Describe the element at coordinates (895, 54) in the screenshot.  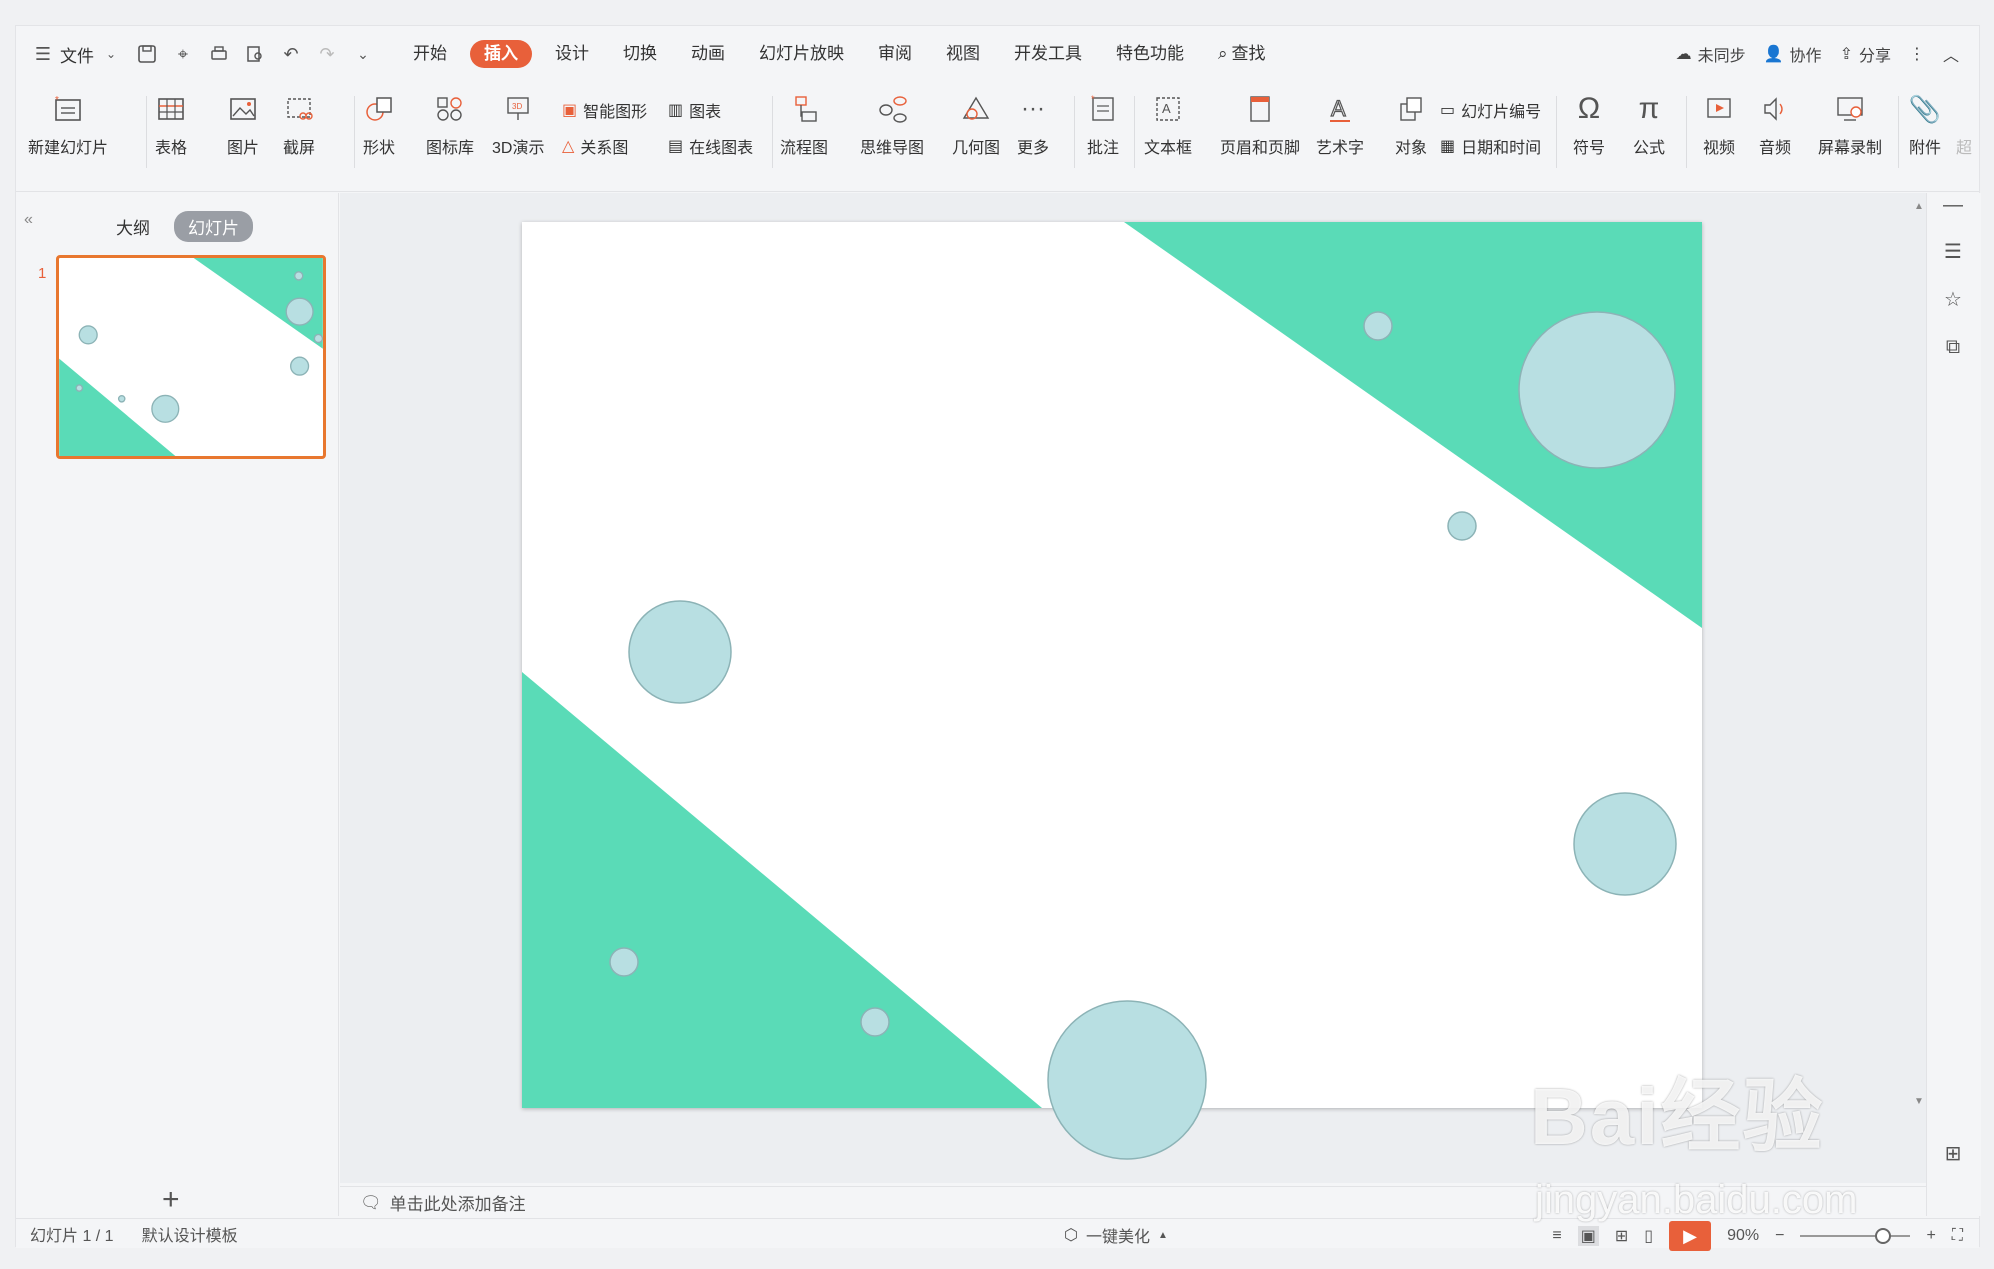
I see `tab-review: 审阅` at that location.